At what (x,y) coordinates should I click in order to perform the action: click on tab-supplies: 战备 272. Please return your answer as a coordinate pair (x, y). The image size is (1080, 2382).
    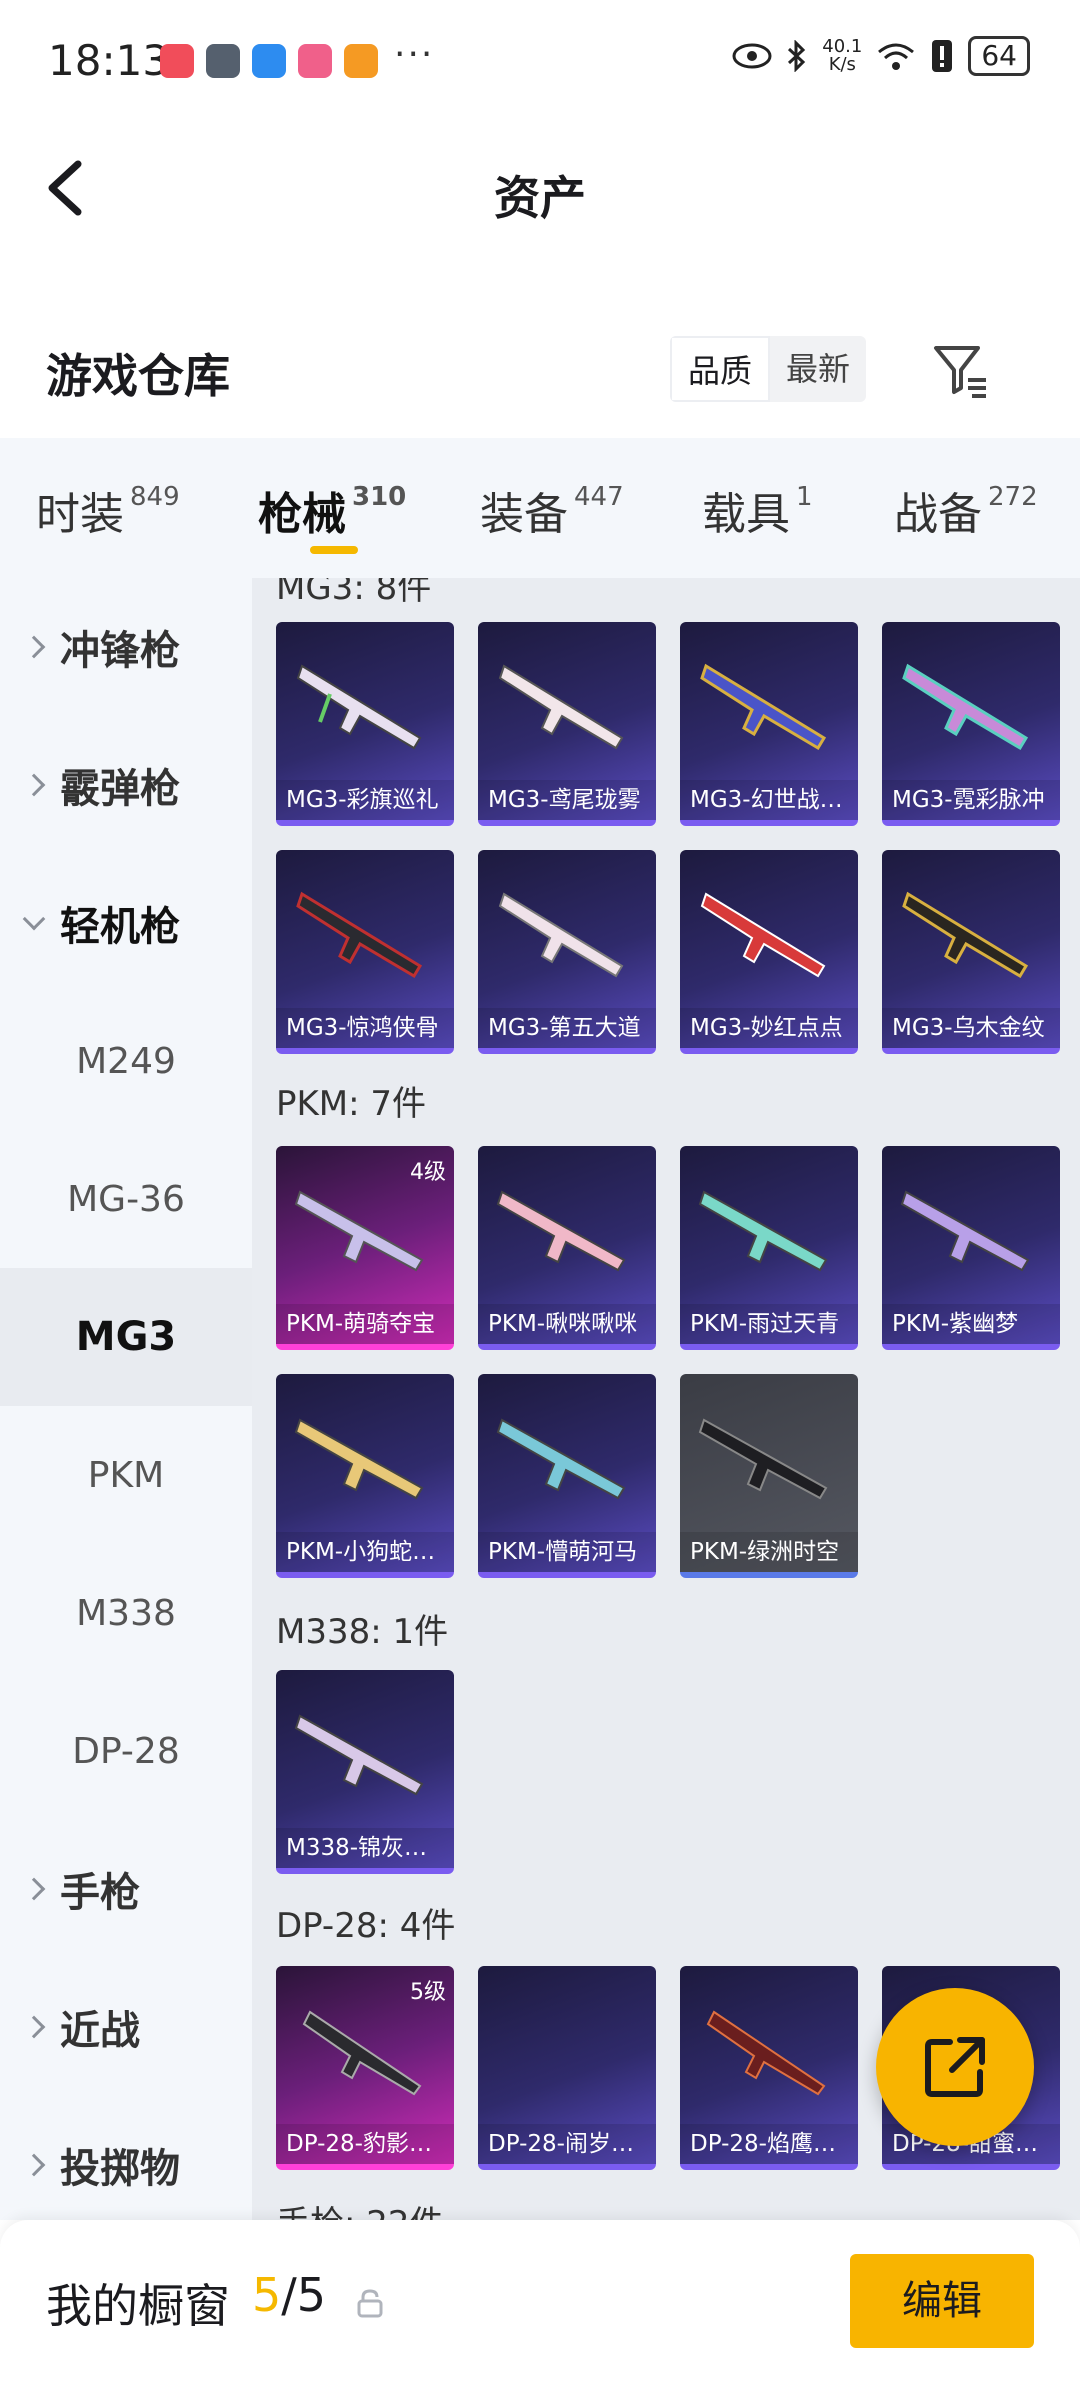
    Looking at the image, I should click on (966, 510).